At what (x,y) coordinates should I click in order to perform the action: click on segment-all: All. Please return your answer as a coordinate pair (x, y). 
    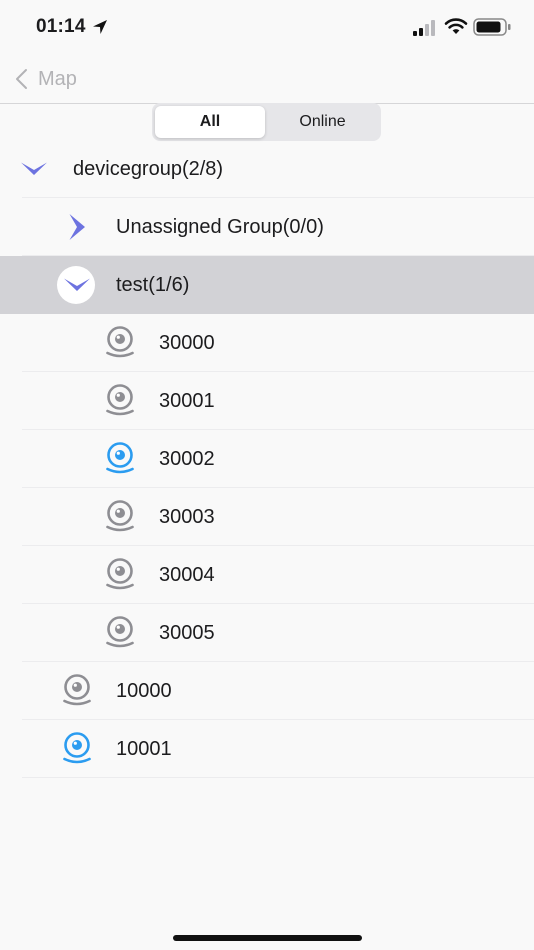
    Looking at the image, I should click on (210, 122).